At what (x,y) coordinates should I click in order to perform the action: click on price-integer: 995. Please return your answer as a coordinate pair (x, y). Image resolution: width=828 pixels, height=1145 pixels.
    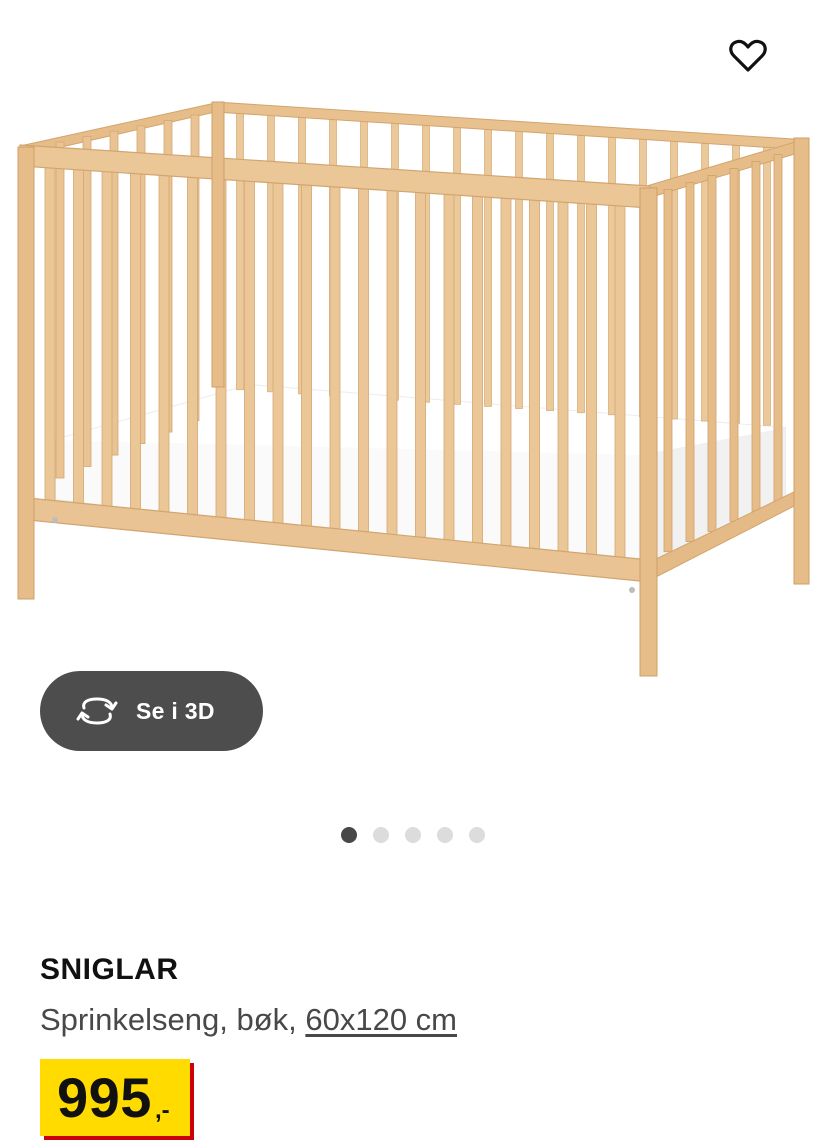
    Looking at the image, I should click on (104, 1097).